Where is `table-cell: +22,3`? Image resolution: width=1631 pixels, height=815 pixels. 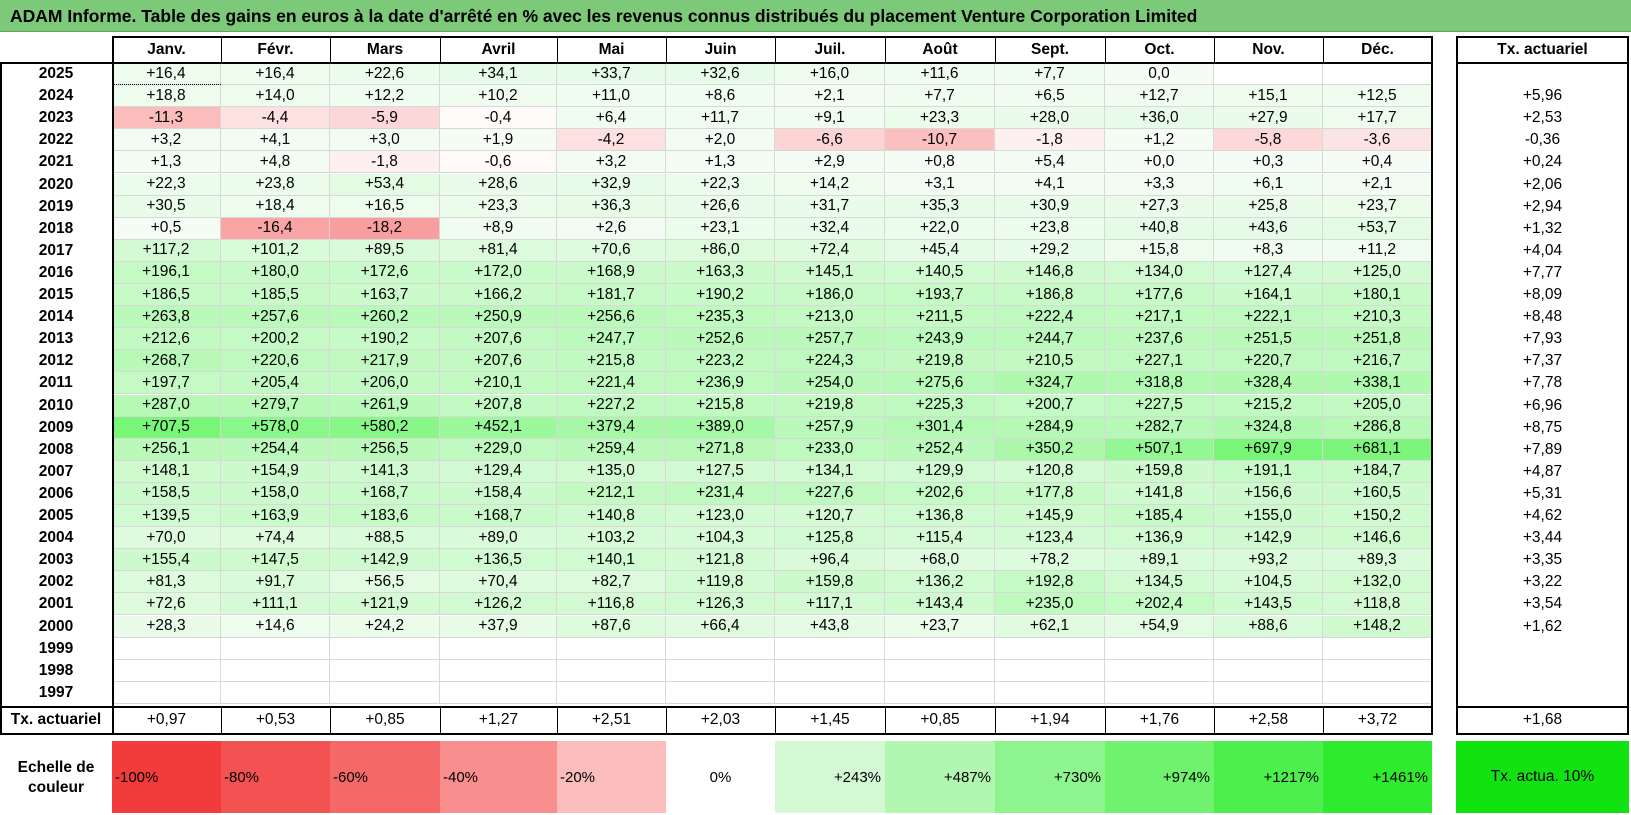 table-cell: +22,3 is located at coordinates (166, 184).